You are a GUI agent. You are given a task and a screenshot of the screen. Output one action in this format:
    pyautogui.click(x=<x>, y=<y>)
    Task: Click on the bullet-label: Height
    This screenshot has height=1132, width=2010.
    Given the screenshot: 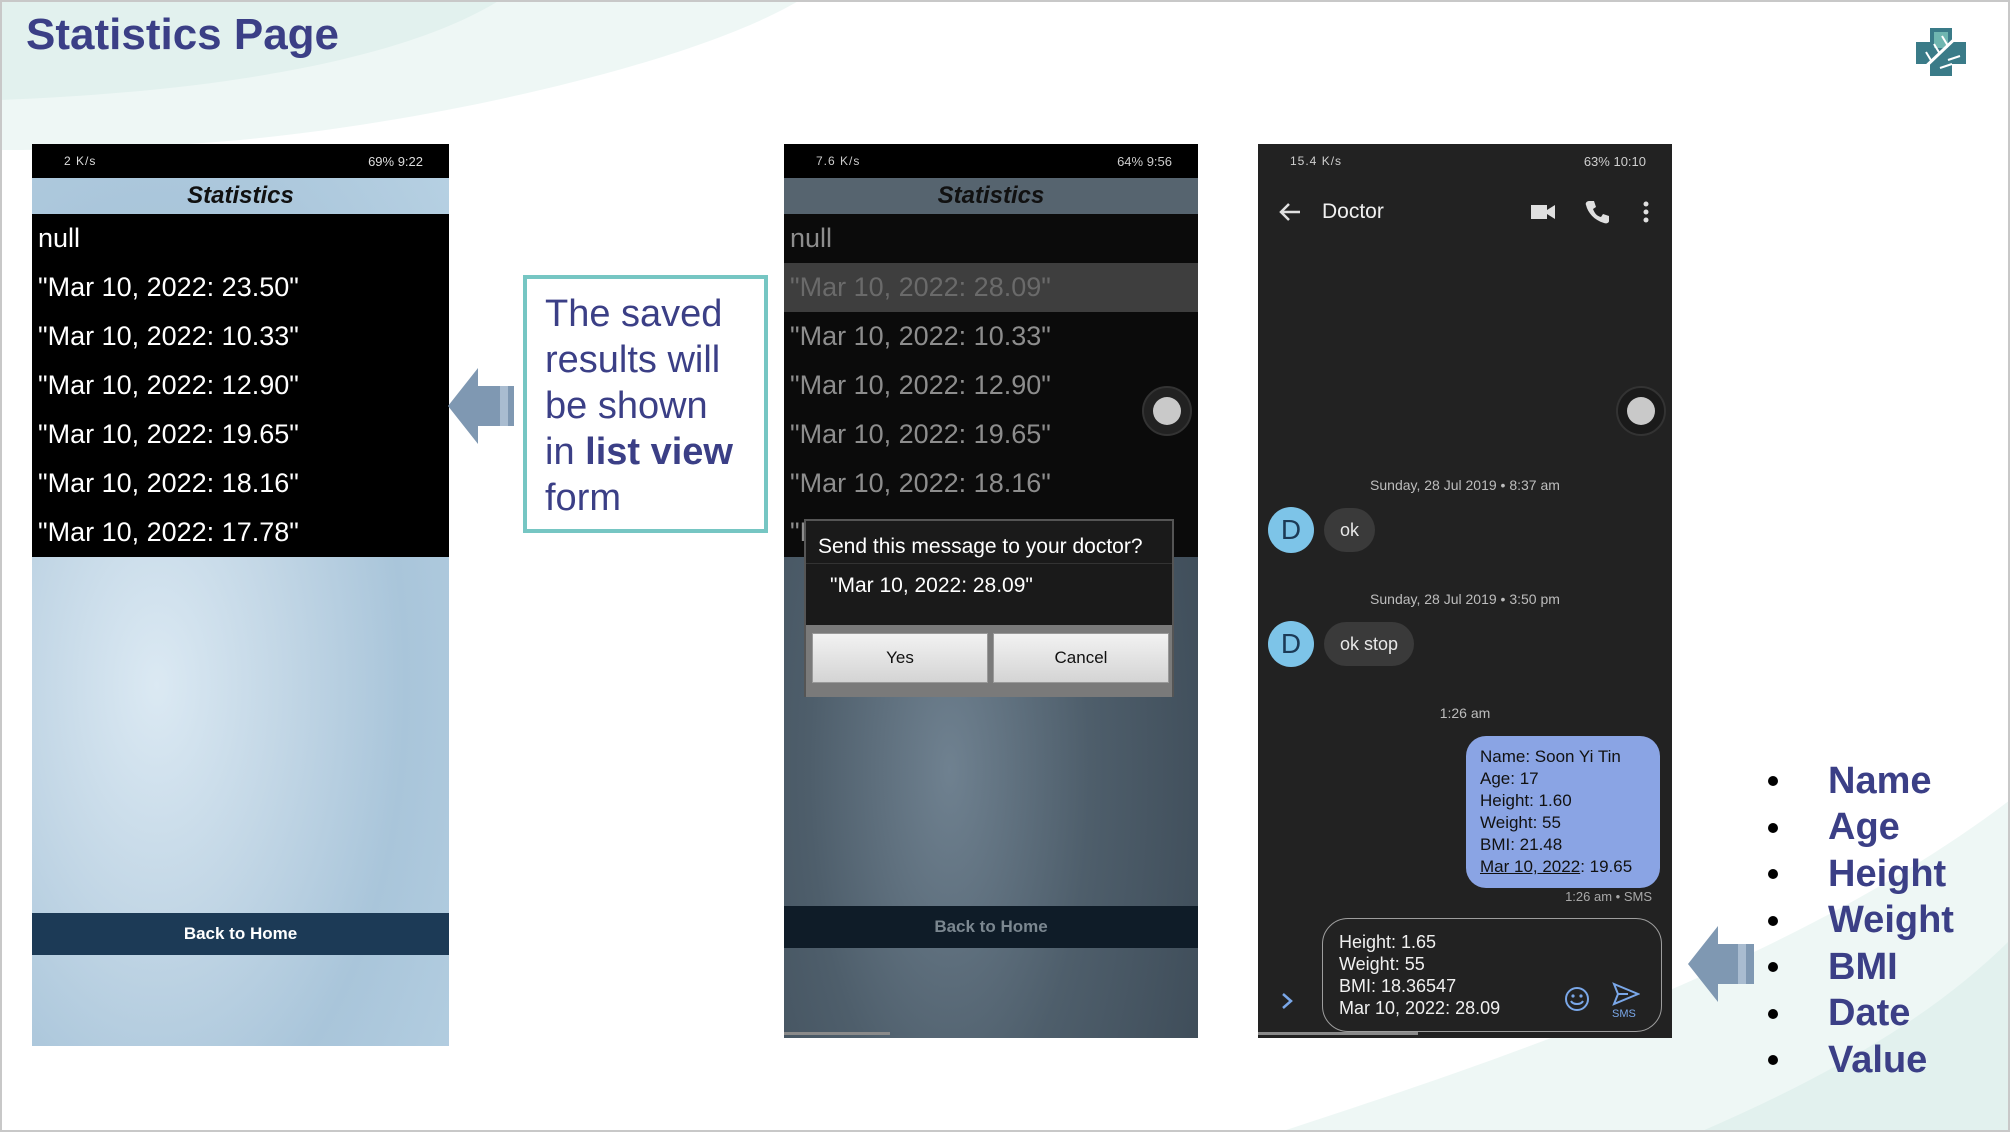 What is the action you would take?
    pyautogui.click(x=1887, y=873)
    